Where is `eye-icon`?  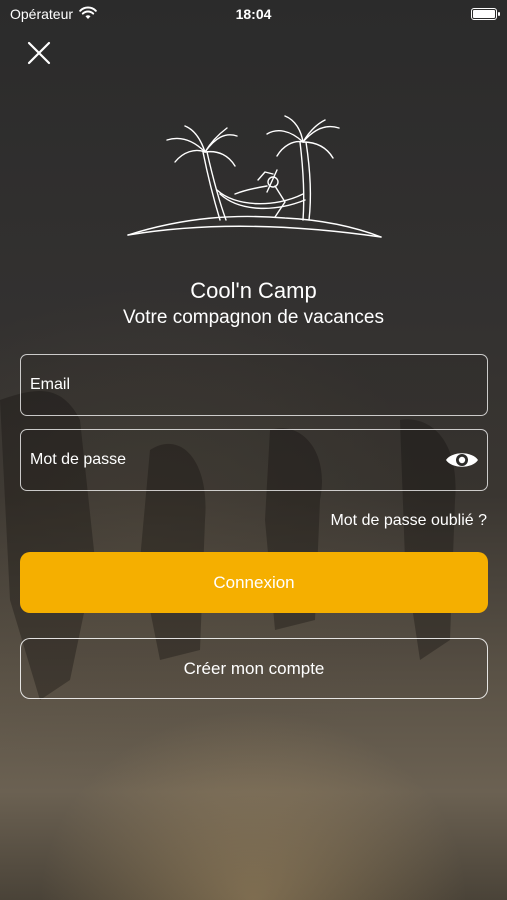
eye-icon is located at coordinates (462, 460).